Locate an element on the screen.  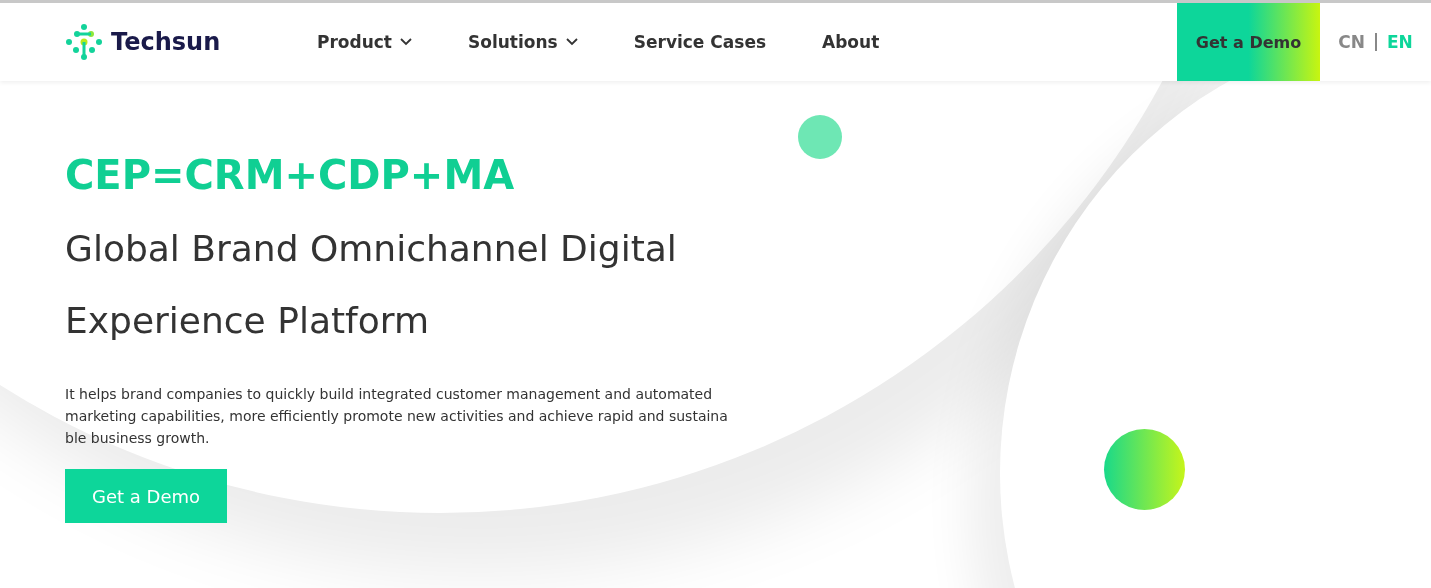
nav-link: About is located at coordinates (851, 42).